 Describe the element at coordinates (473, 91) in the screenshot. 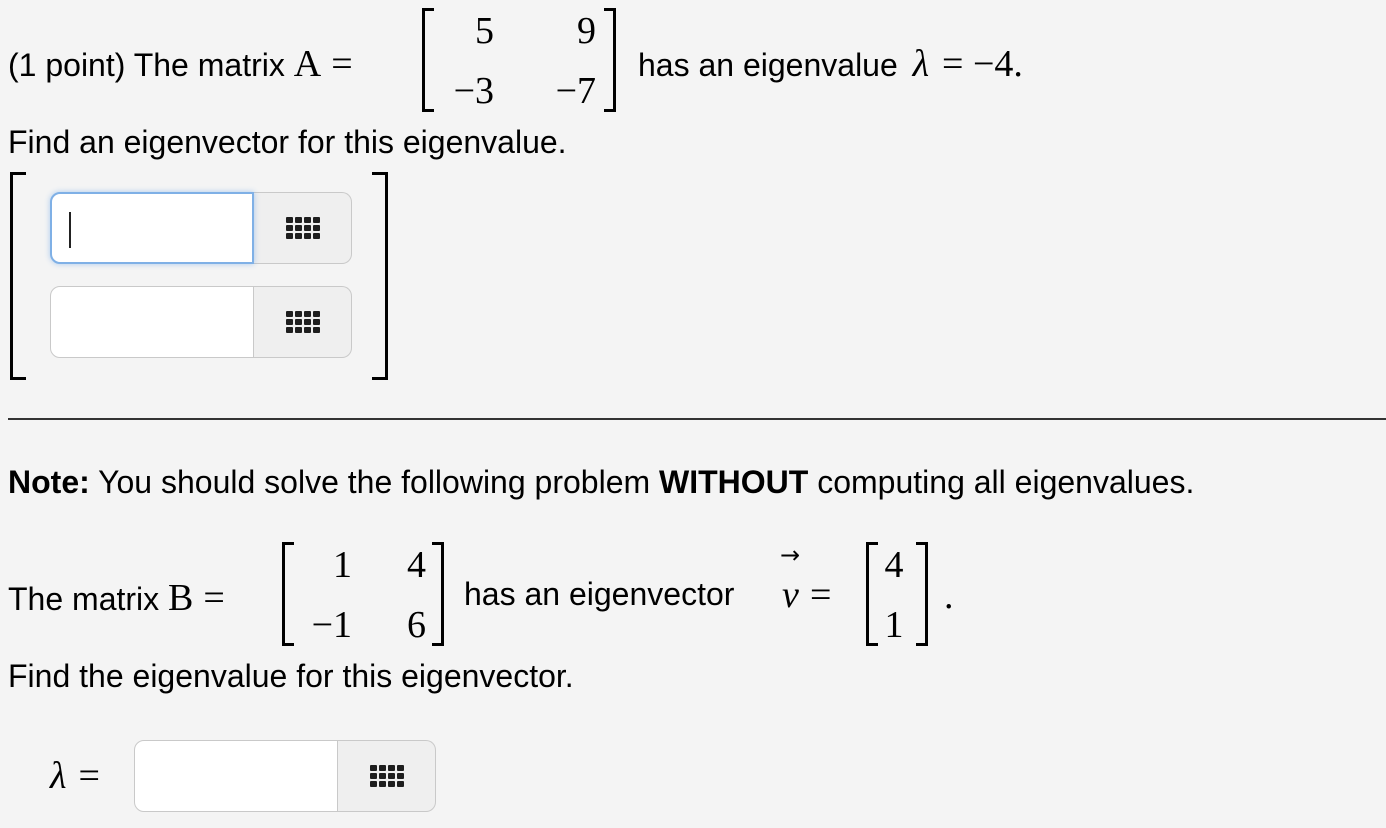

I see `matrix-a-cell: −3` at that location.